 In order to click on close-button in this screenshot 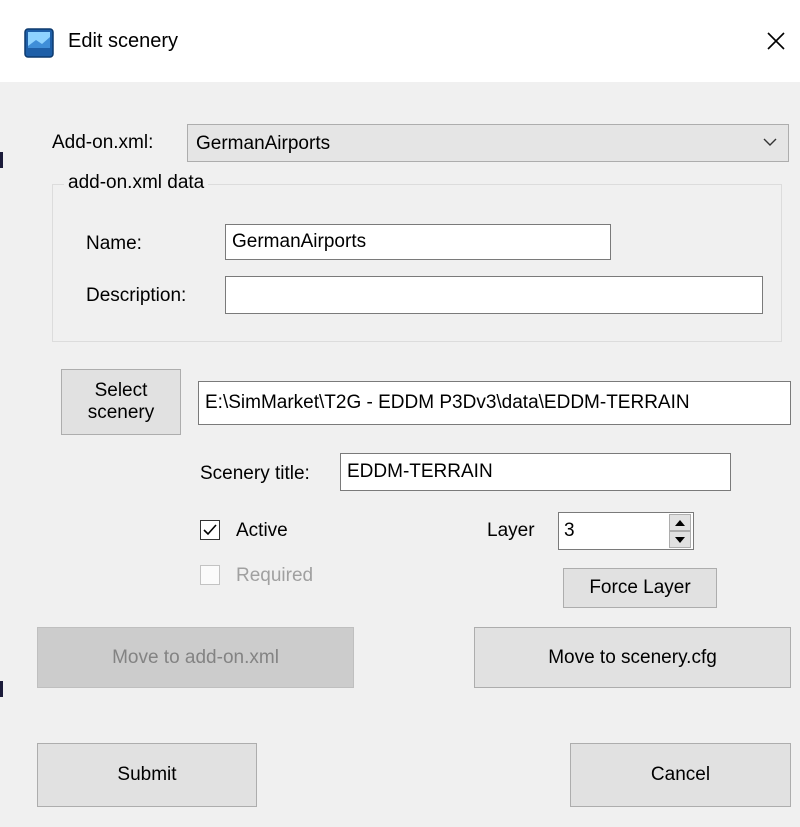, I will do `click(776, 41)`.